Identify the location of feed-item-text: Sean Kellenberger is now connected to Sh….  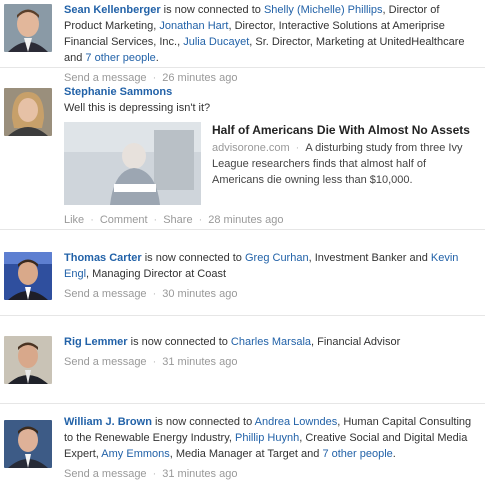
(264, 34).